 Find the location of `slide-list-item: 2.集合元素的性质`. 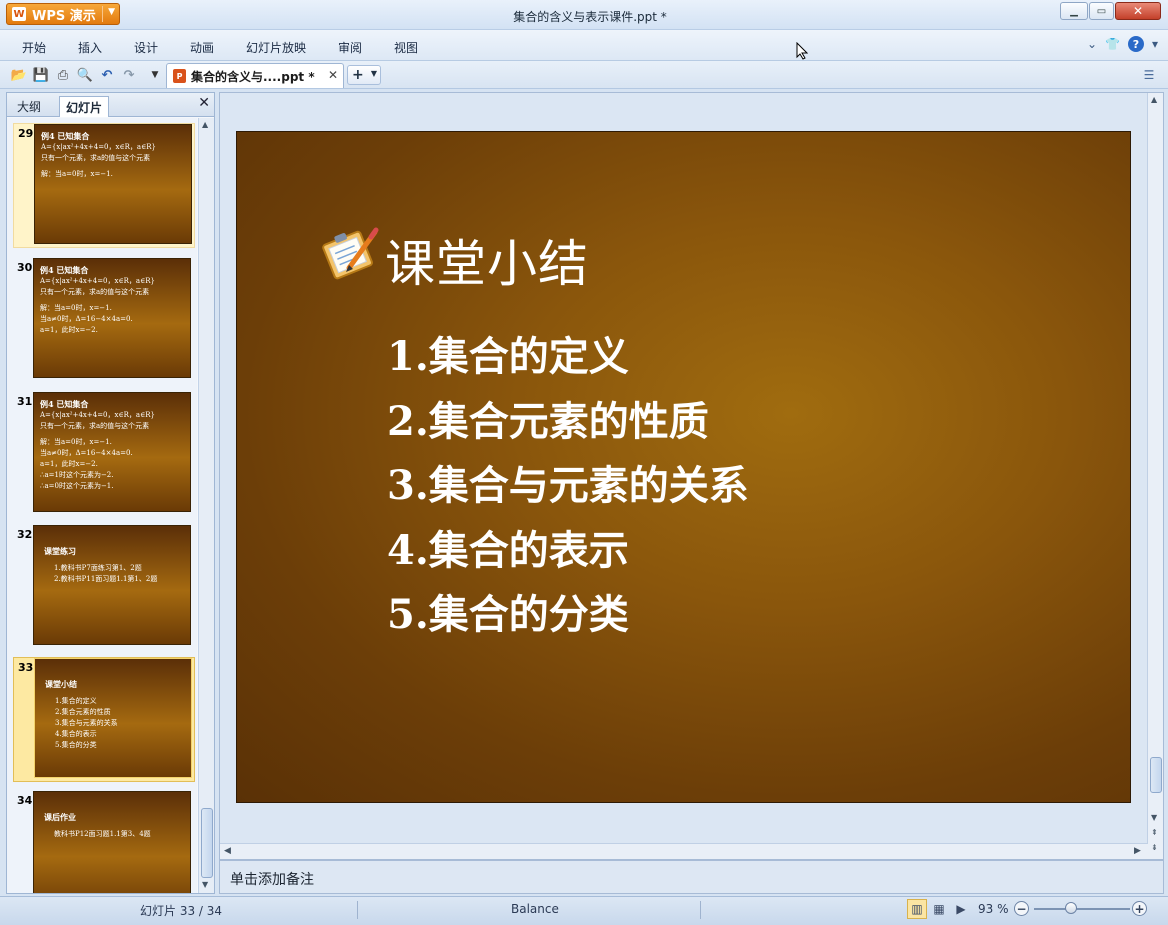

slide-list-item: 2.集合元素的性质 is located at coordinates (548, 418).